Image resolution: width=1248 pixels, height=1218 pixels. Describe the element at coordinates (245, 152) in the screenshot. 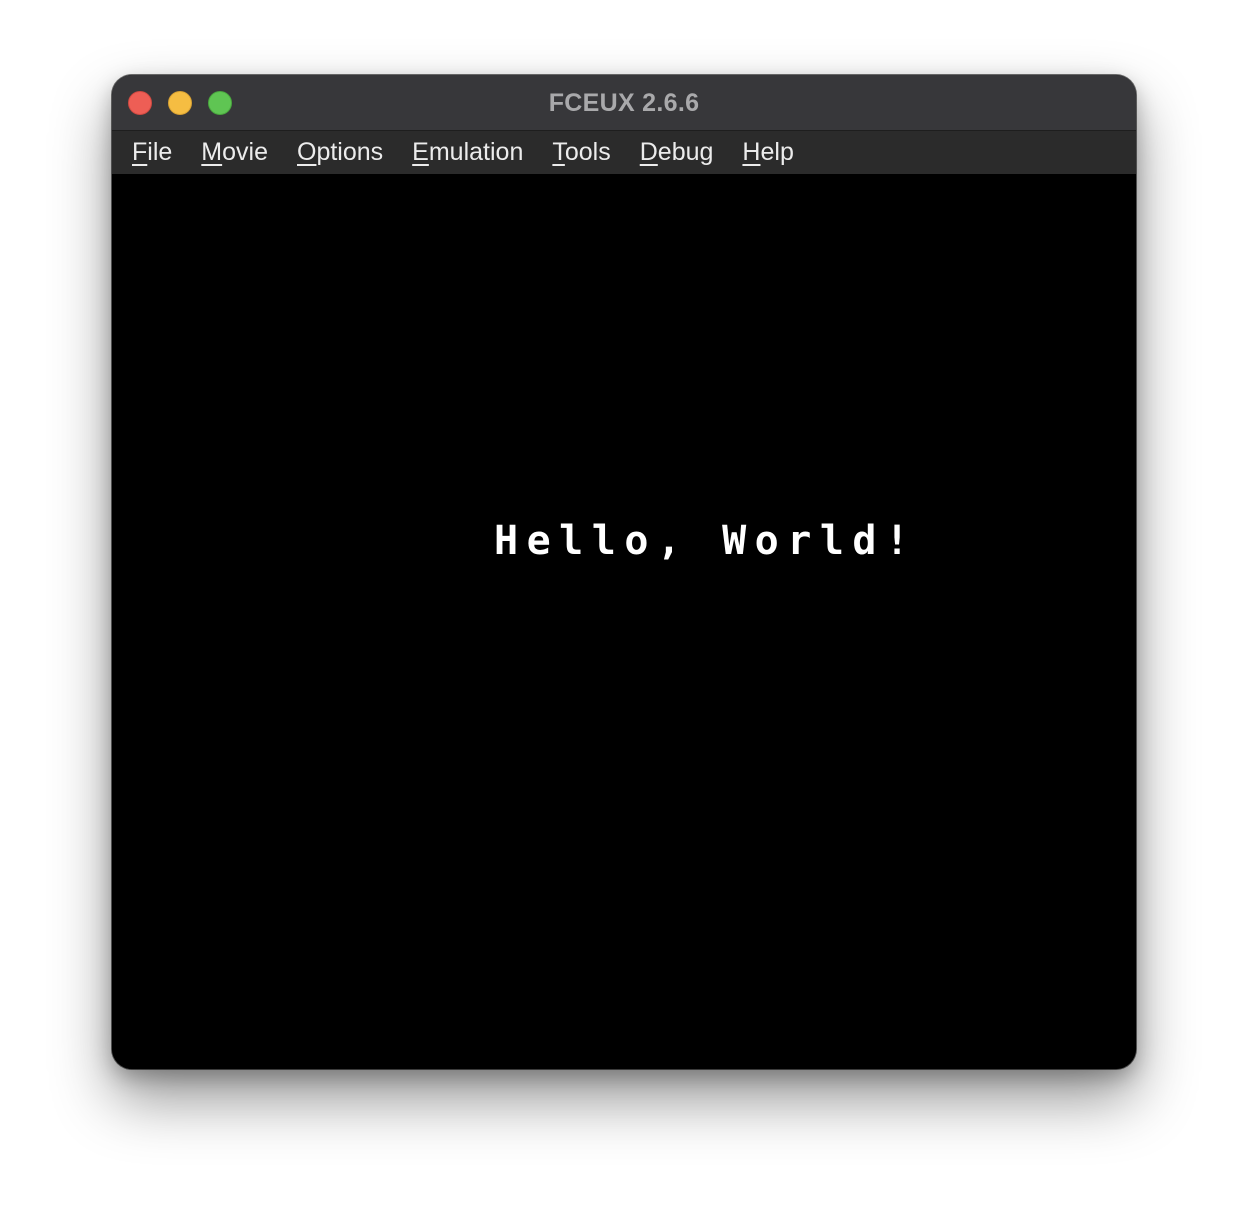

I see `menu-movie-label: ovie` at that location.